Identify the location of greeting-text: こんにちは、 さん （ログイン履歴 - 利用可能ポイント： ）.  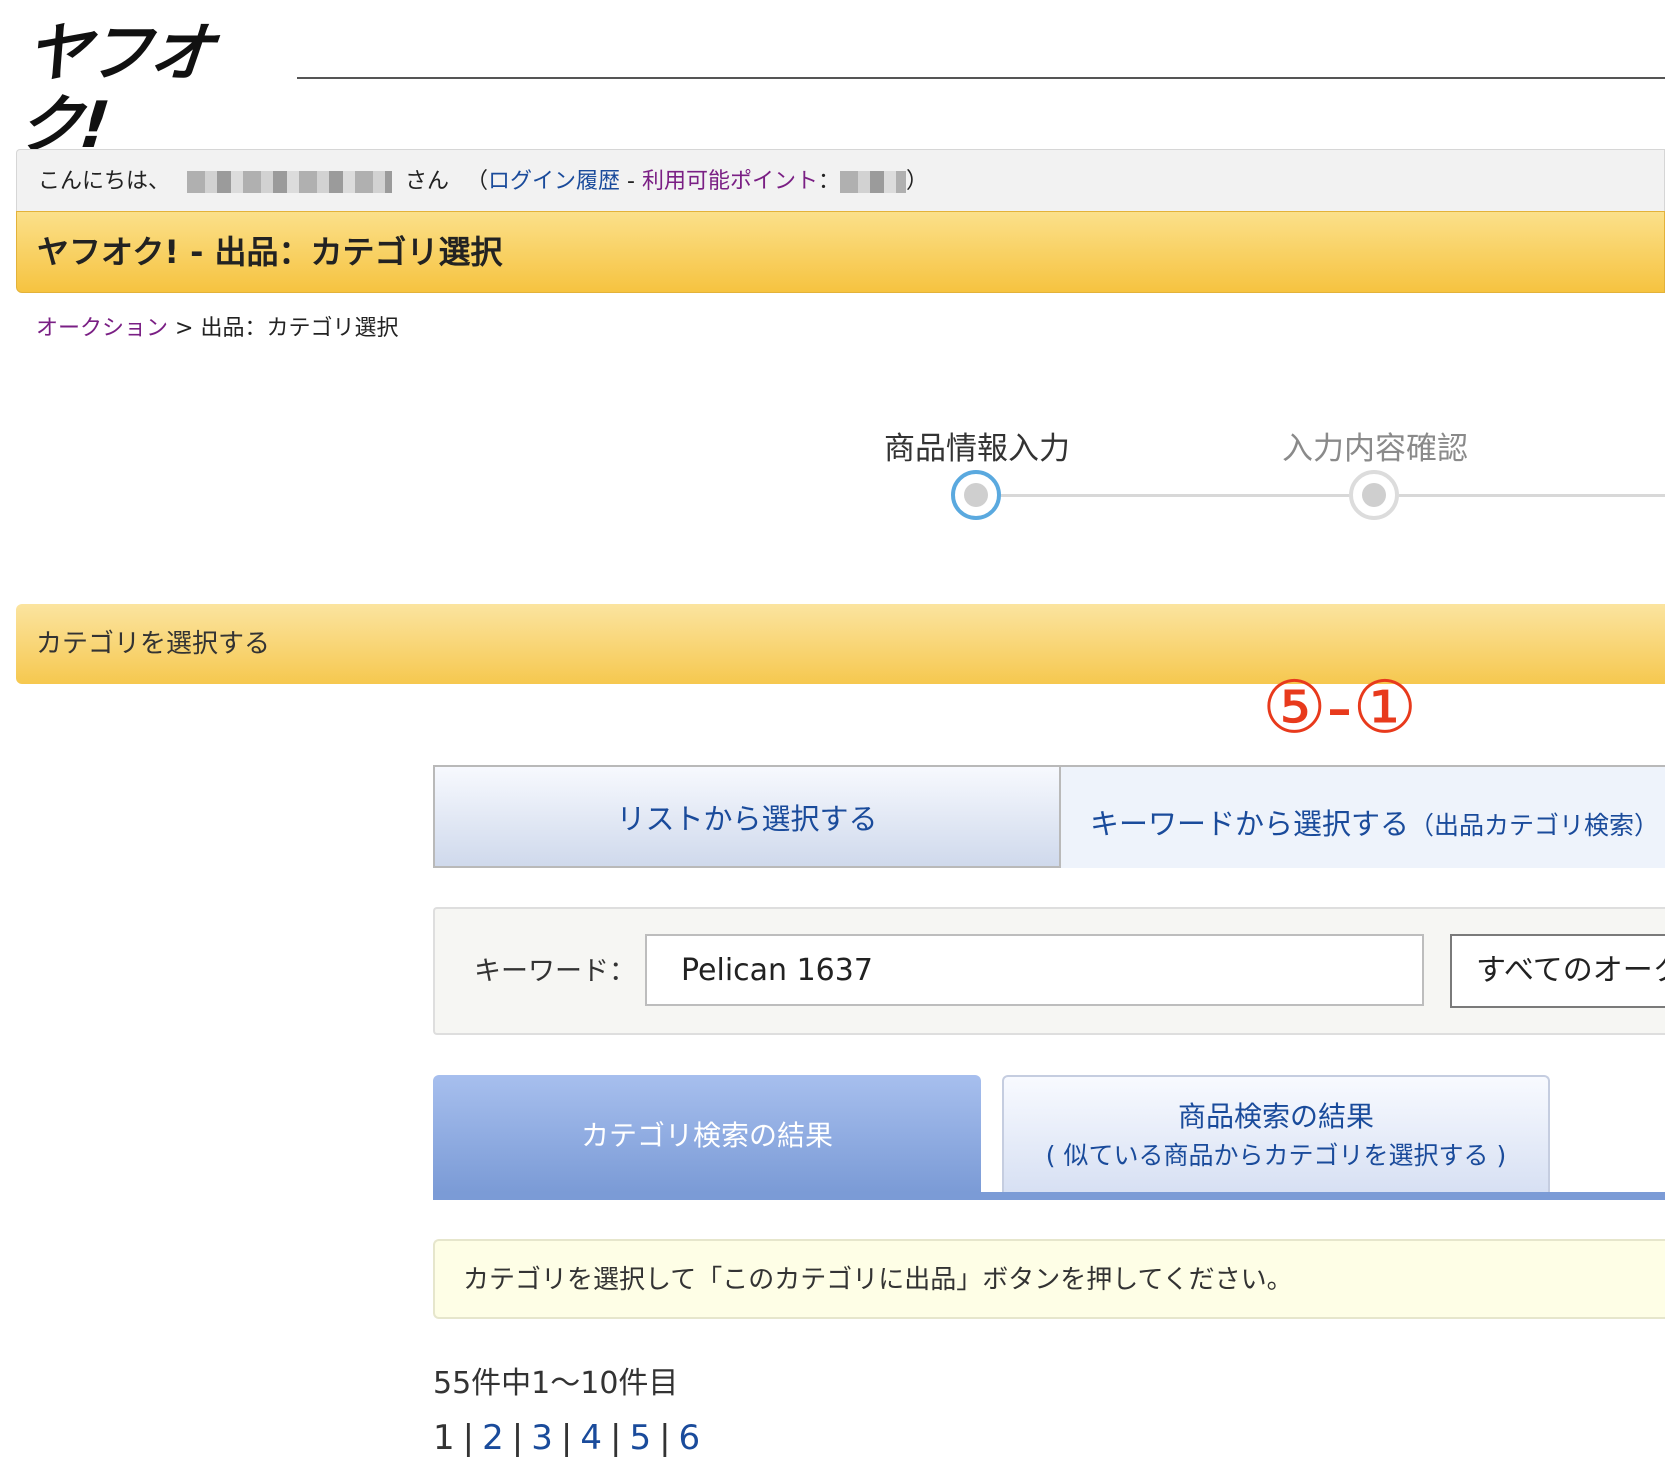
(483, 182).